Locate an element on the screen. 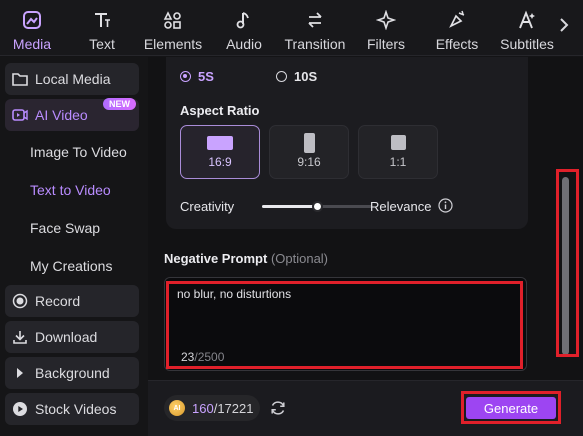  aspect-16-9-option: 16:9 is located at coordinates (220, 152).